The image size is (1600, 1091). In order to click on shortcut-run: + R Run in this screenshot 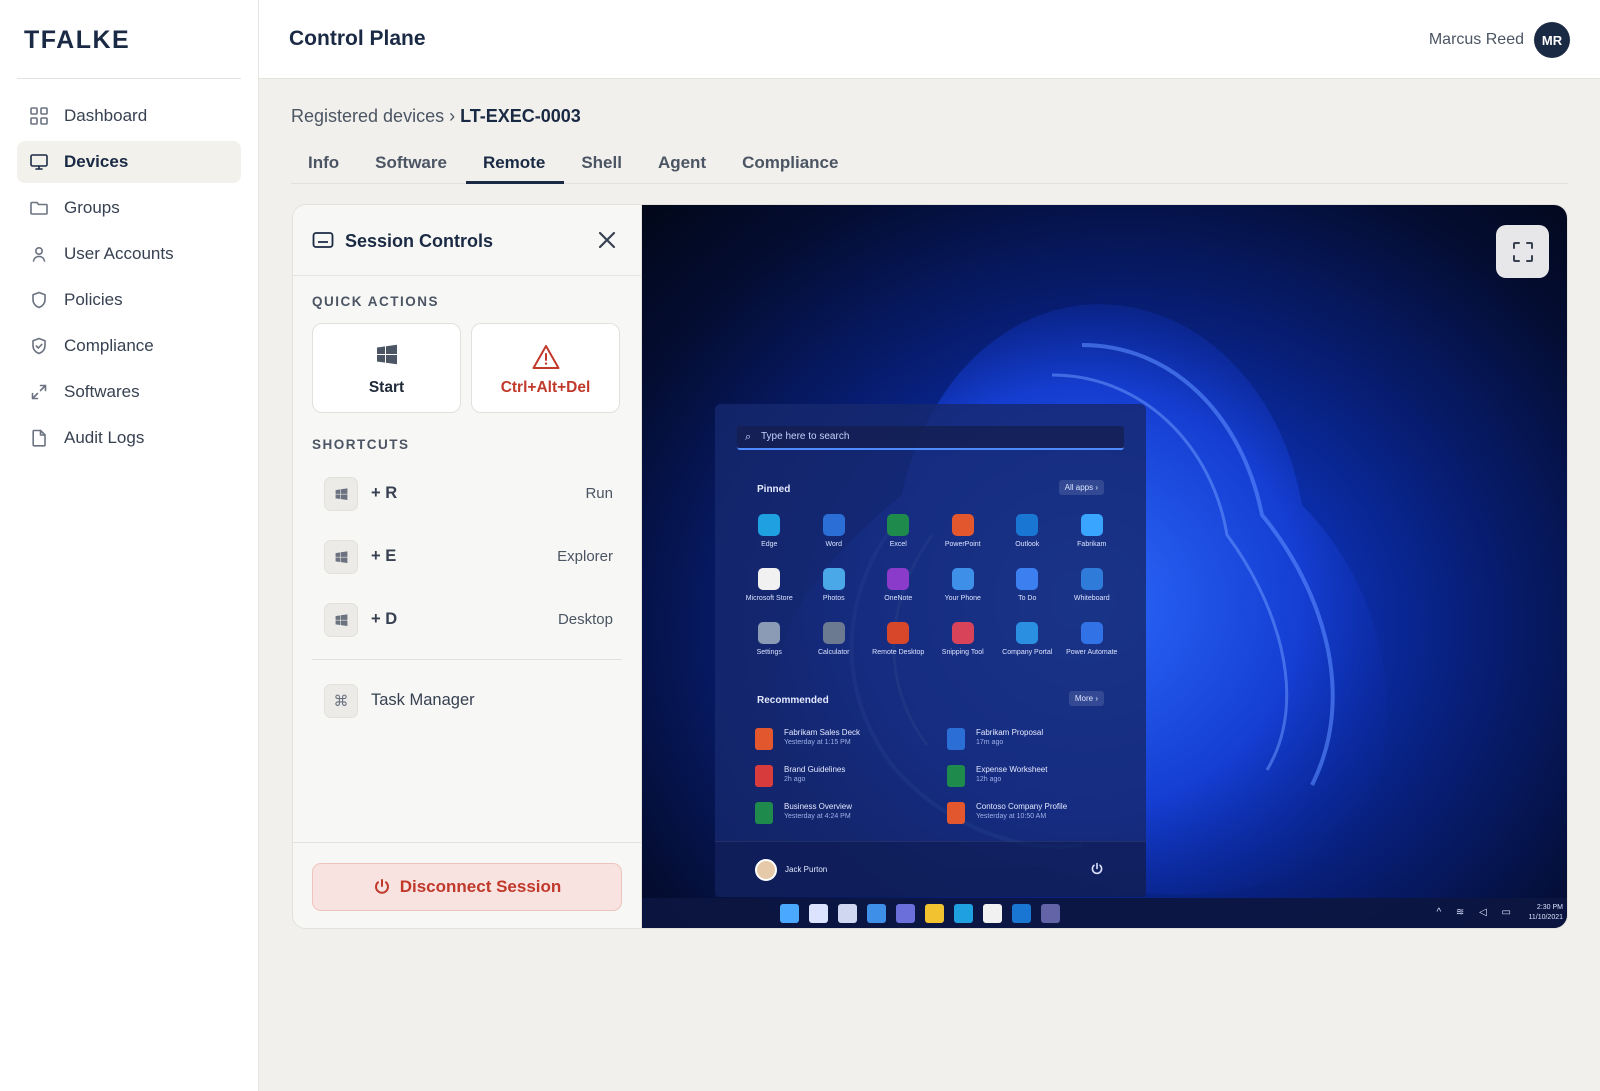, I will do `click(468, 494)`.